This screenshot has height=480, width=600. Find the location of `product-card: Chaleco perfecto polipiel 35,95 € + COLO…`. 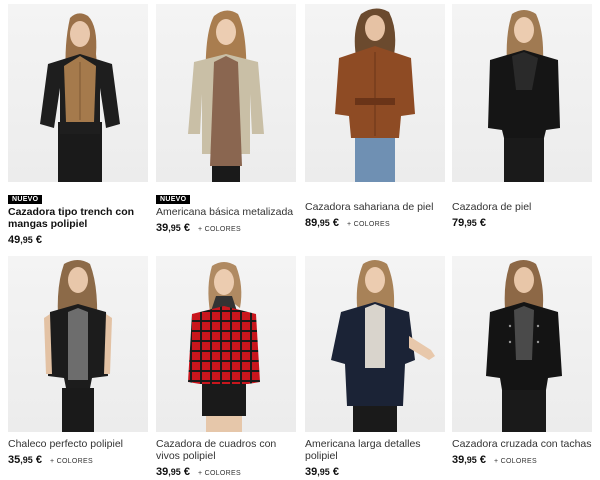

product-card: Chaleco perfecto polipiel 35,95 € + COLO… is located at coordinates (78, 361).